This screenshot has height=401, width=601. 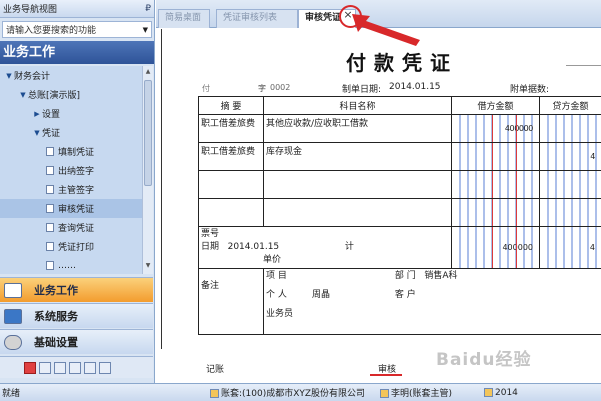 I want to click on business-work-label: 业务工作, so click(x=56, y=290).